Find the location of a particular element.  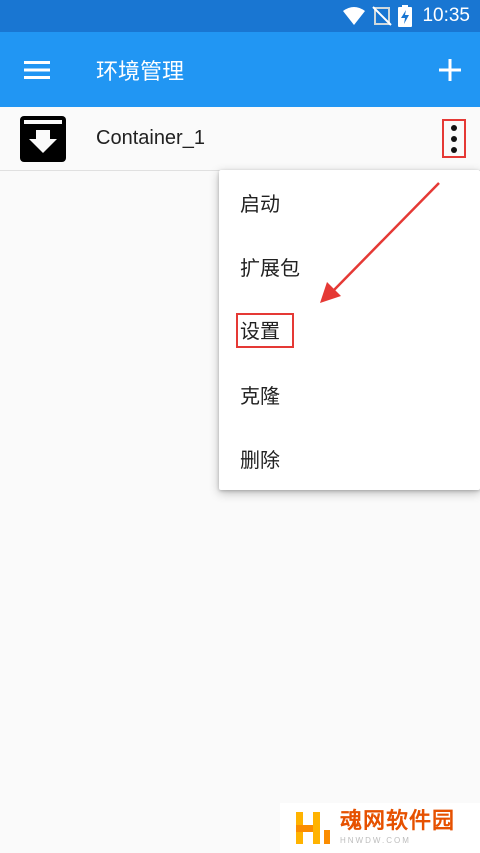

battery-charging-icon is located at coordinates (405, 16).